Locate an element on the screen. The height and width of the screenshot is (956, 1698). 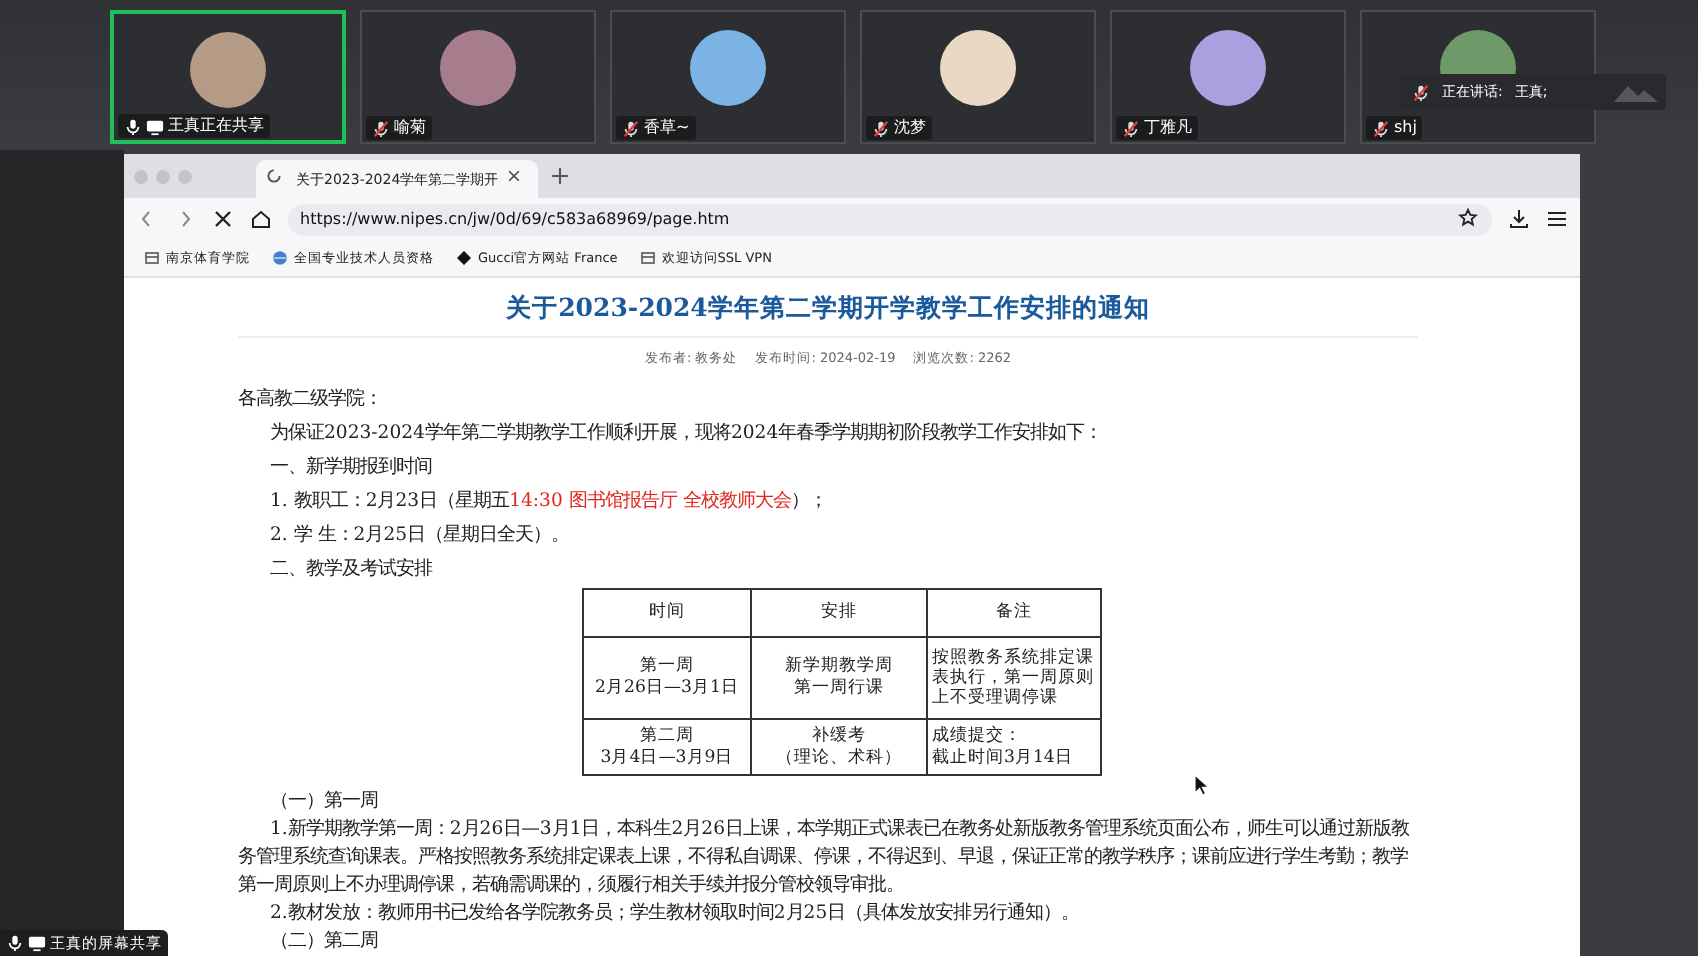
participant-name: 香草~ is located at coordinates (667, 128).